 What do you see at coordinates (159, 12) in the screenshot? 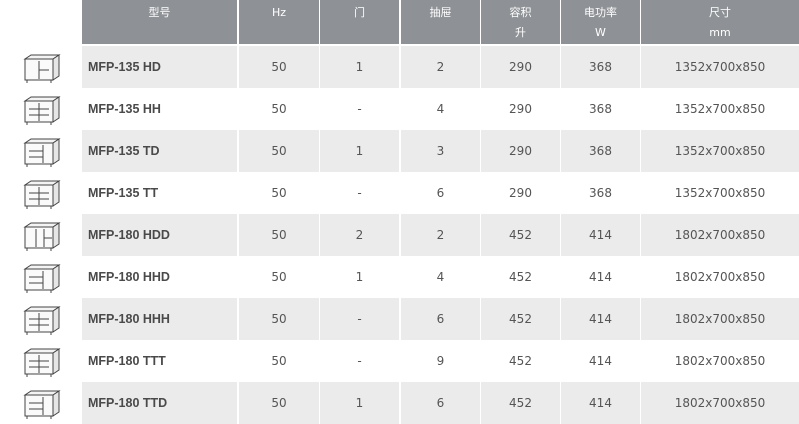
I see `header-model-label: 型号` at bounding box center [159, 12].